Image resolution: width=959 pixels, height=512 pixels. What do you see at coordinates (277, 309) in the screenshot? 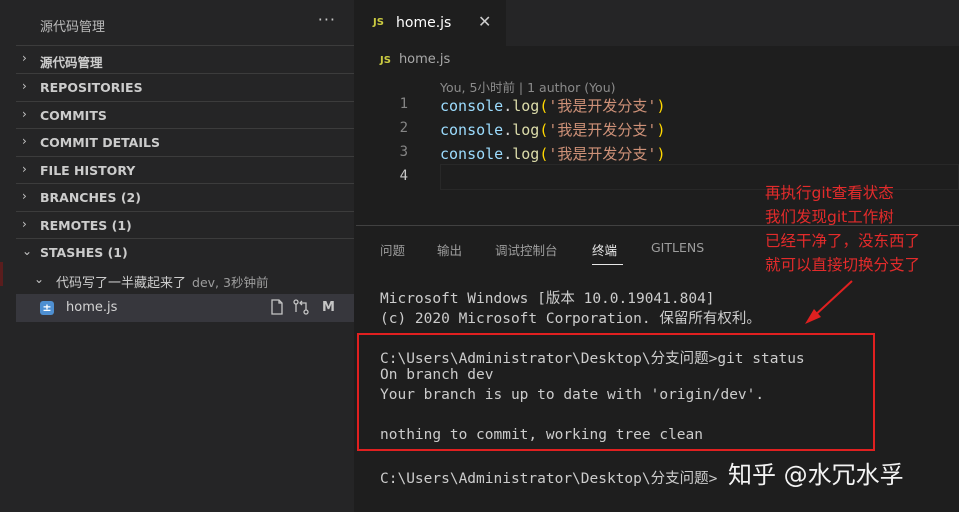
I see `open-file-icon` at bounding box center [277, 309].